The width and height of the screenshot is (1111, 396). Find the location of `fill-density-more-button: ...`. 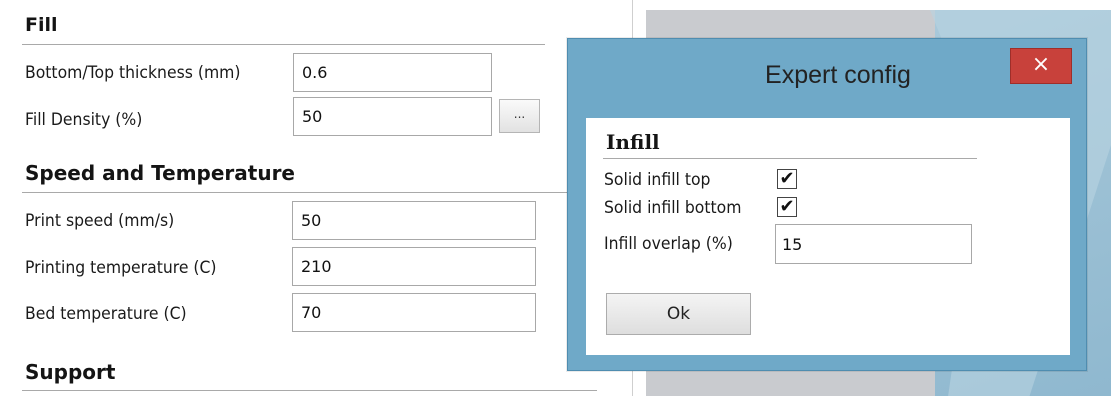

fill-density-more-button: ... is located at coordinates (519, 116).